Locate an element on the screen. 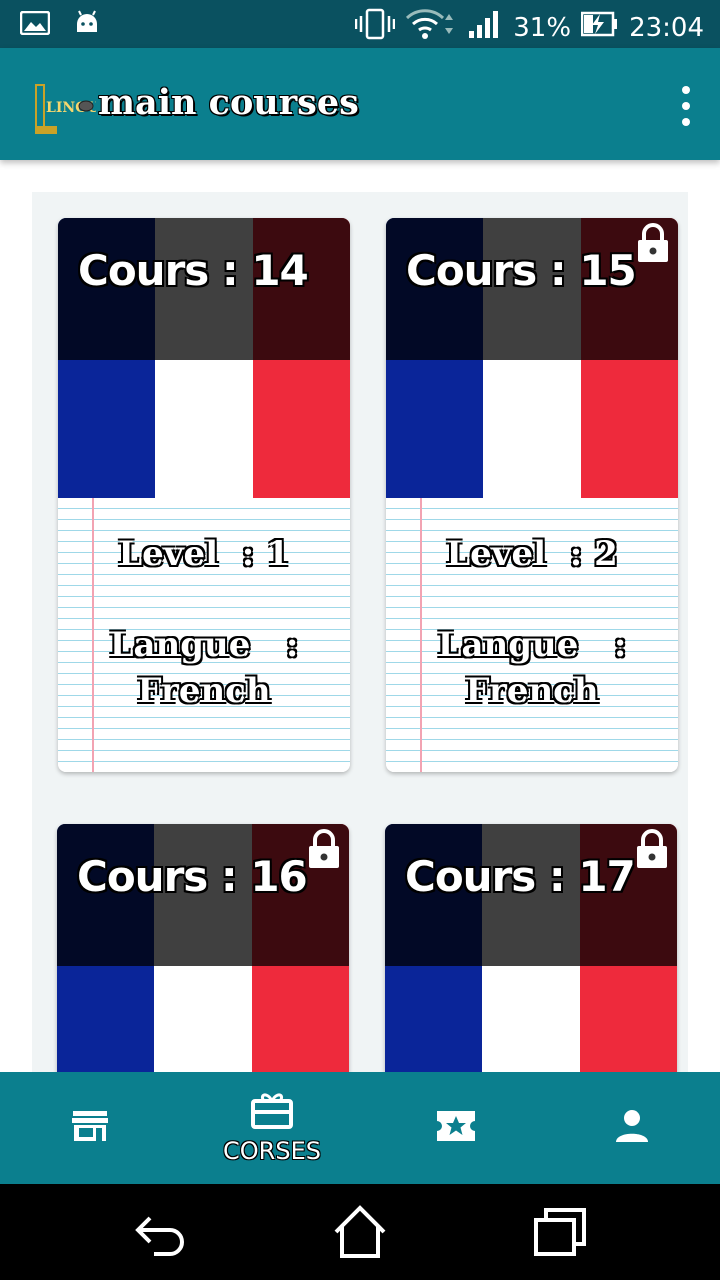 This screenshot has height=1280, width=720. course-details: Level : 2 Langue : French is located at coordinates (532, 635).